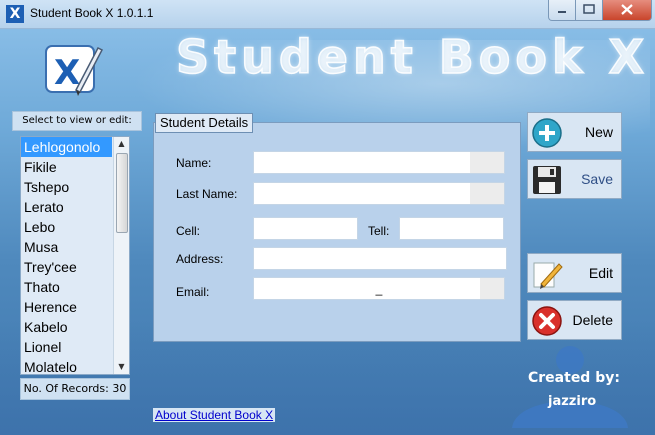 The image size is (655, 435). I want to click on window-title: Student Book X 1.0.1.1, so click(92, 13).